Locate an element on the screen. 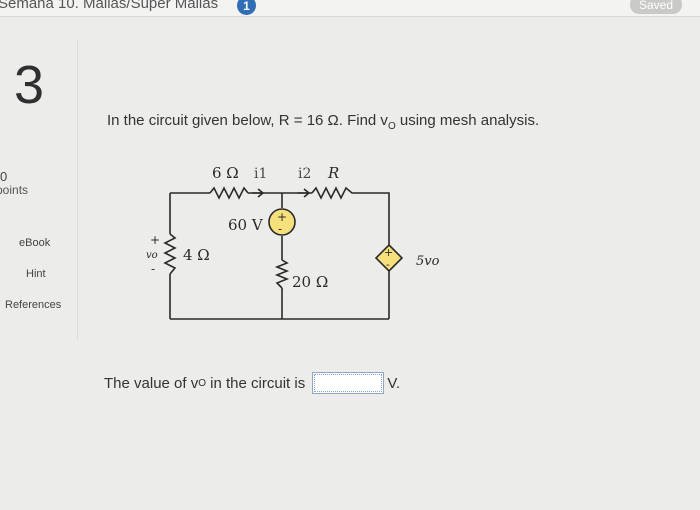  label-dep-source: 5vo is located at coordinates (428, 261).